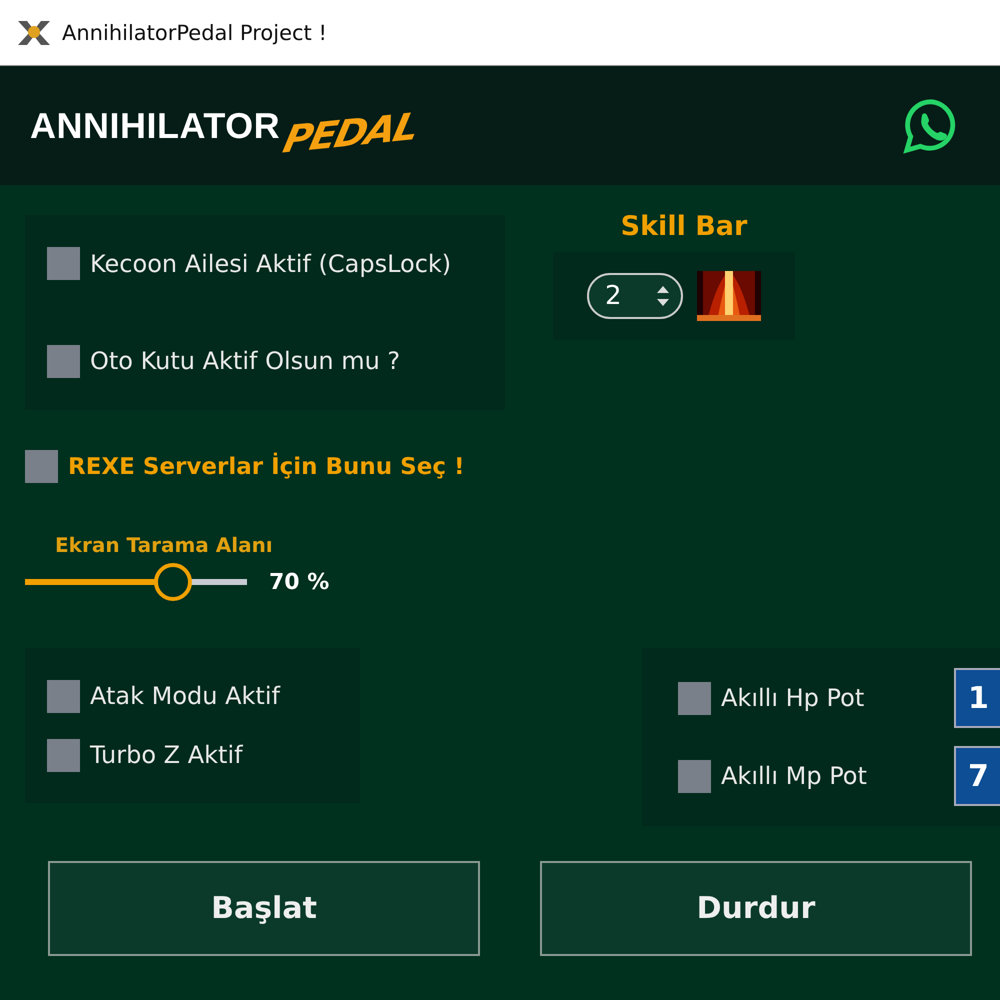 The width and height of the screenshot is (1000, 1000). Describe the element at coordinates (185, 696) in the screenshot. I see `checkbox-label: Atak Modu Aktif` at that location.